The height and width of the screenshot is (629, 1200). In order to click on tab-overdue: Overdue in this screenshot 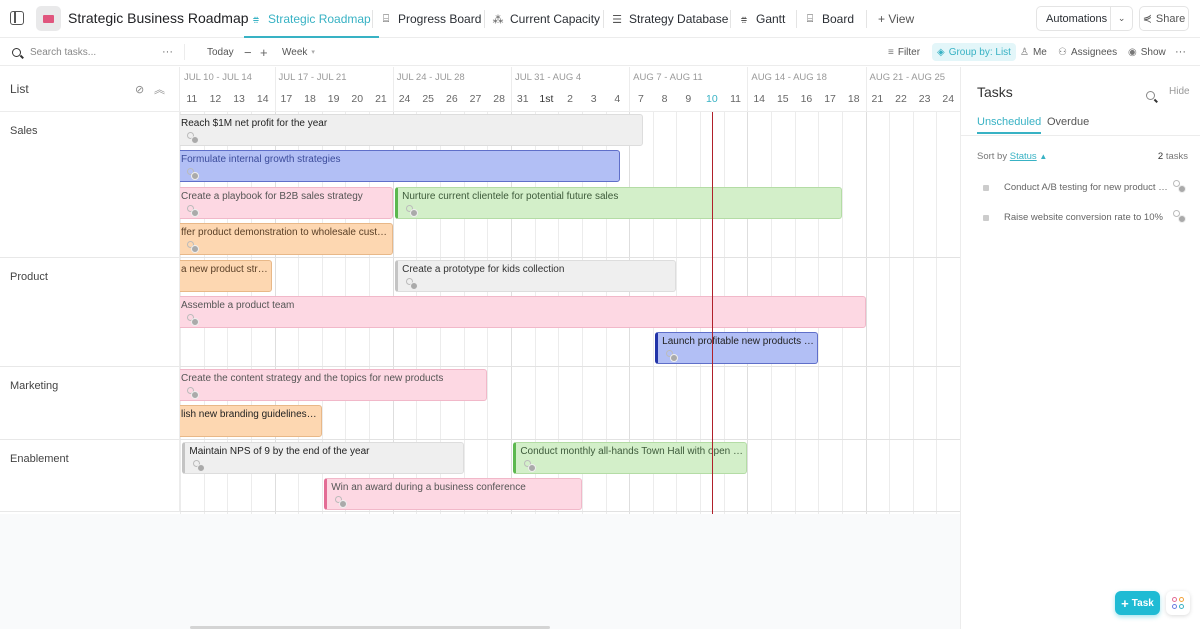, I will do `click(1068, 122)`.